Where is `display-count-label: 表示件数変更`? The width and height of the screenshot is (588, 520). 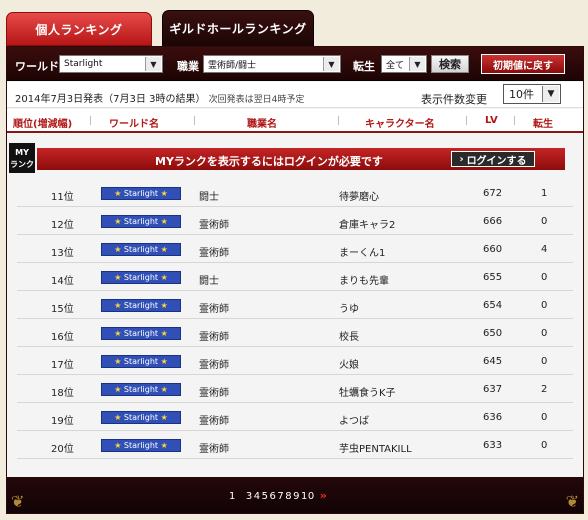
display-count-label: 表示件数変更 is located at coordinates (454, 99).